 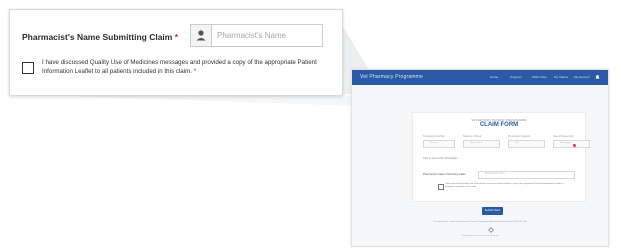 I want to click on col-prescription-quantity: Prescription Quantity, so click(x=519, y=136).